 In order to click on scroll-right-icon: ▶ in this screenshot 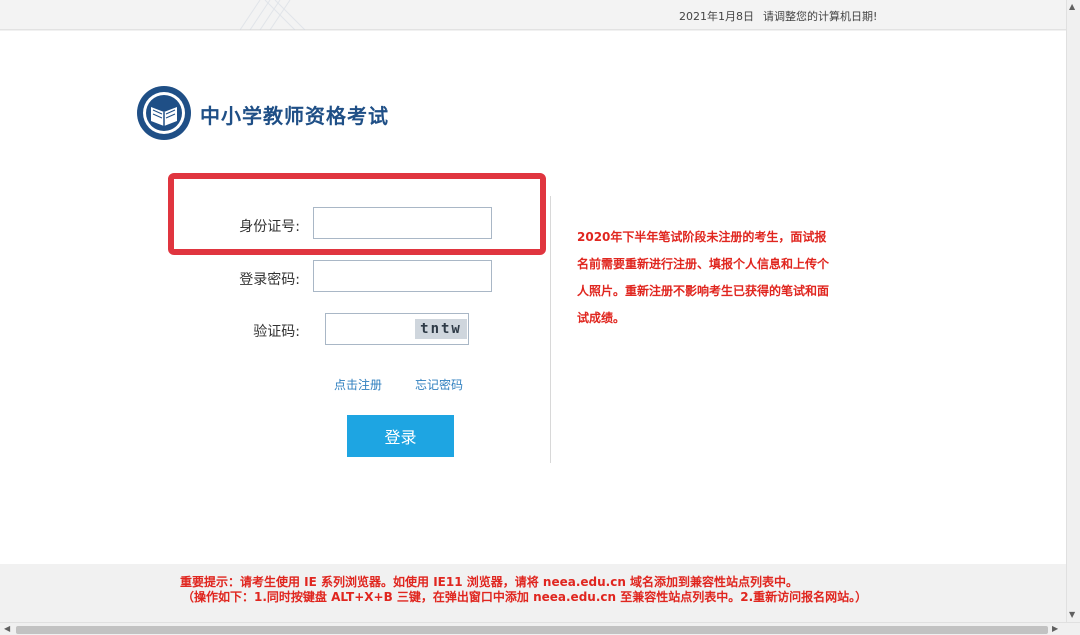, I will do `click(1055, 629)`.